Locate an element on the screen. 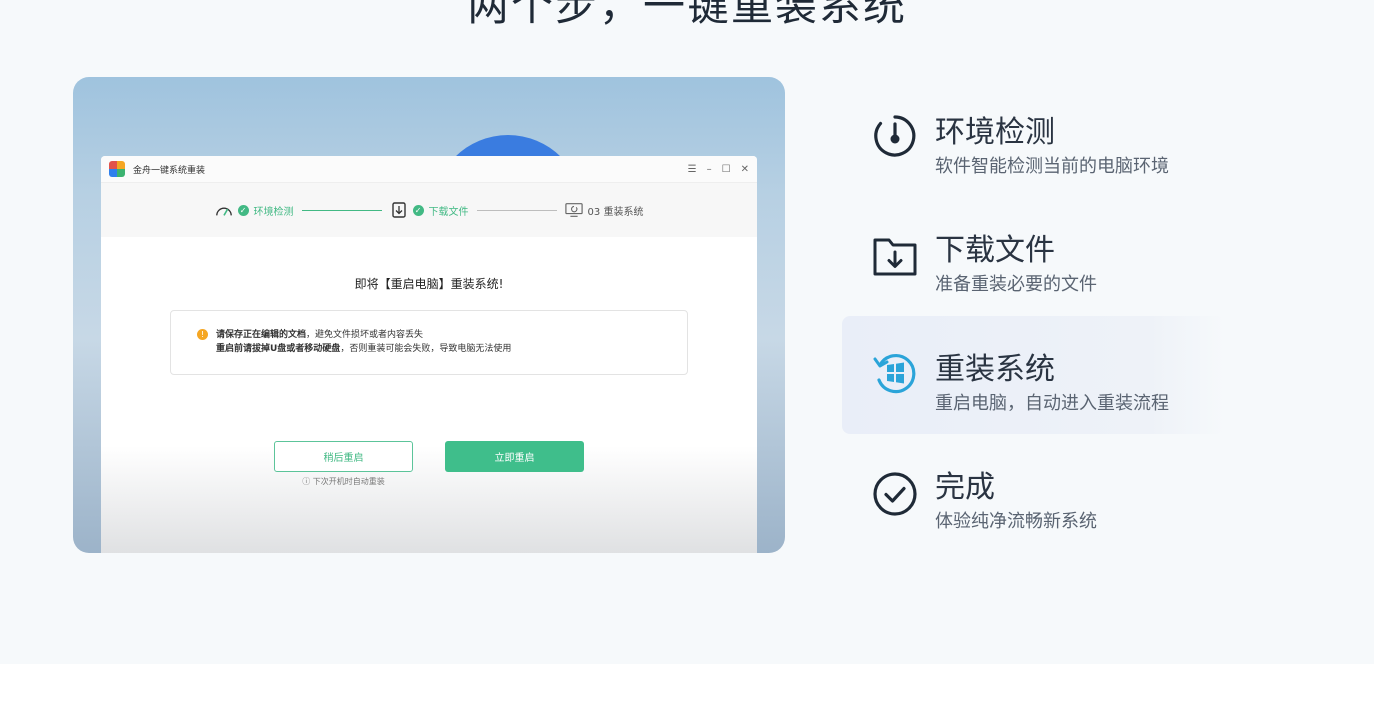 The image size is (1374, 725). step-label: 03 重装系统 is located at coordinates (615, 212).